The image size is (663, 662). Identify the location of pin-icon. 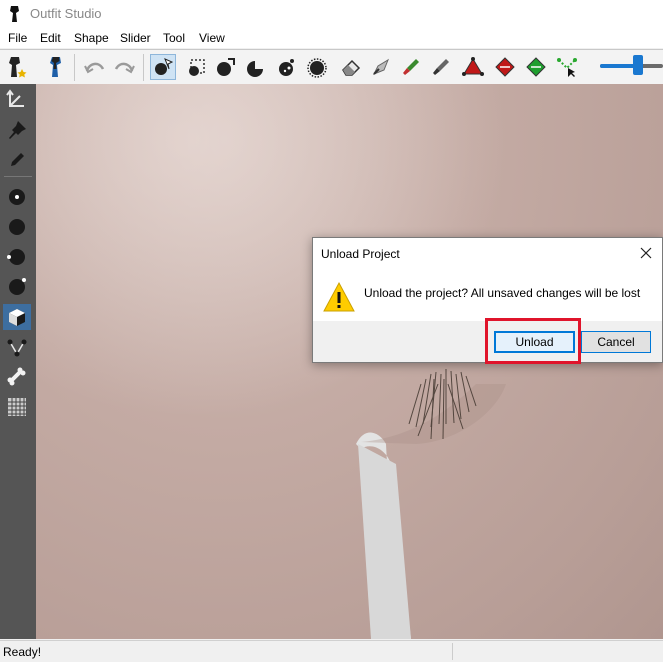
(17, 130).